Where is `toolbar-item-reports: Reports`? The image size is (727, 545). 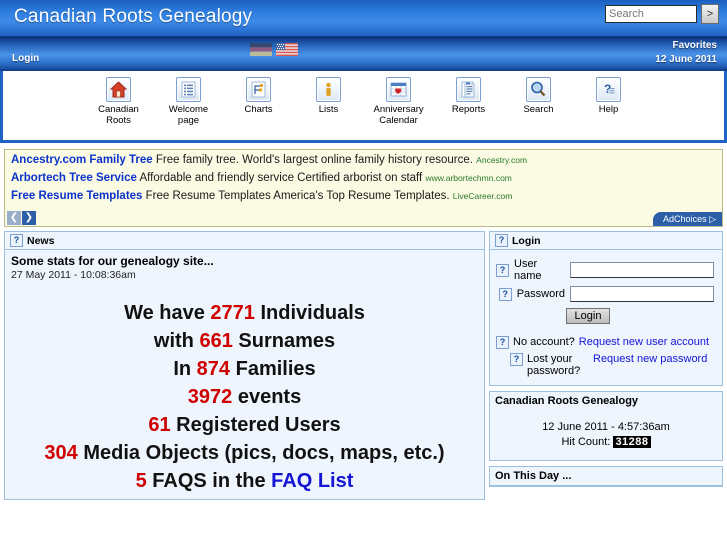 toolbar-item-reports: Reports is located at coordinates (469, 96).